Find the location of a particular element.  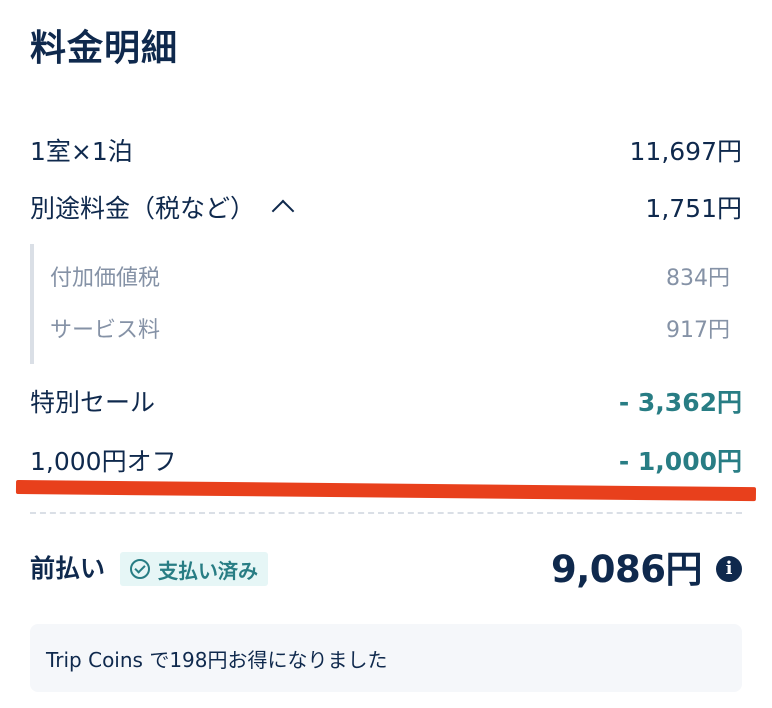

page-title: 料金明細 is located at coordinates (104, 48).